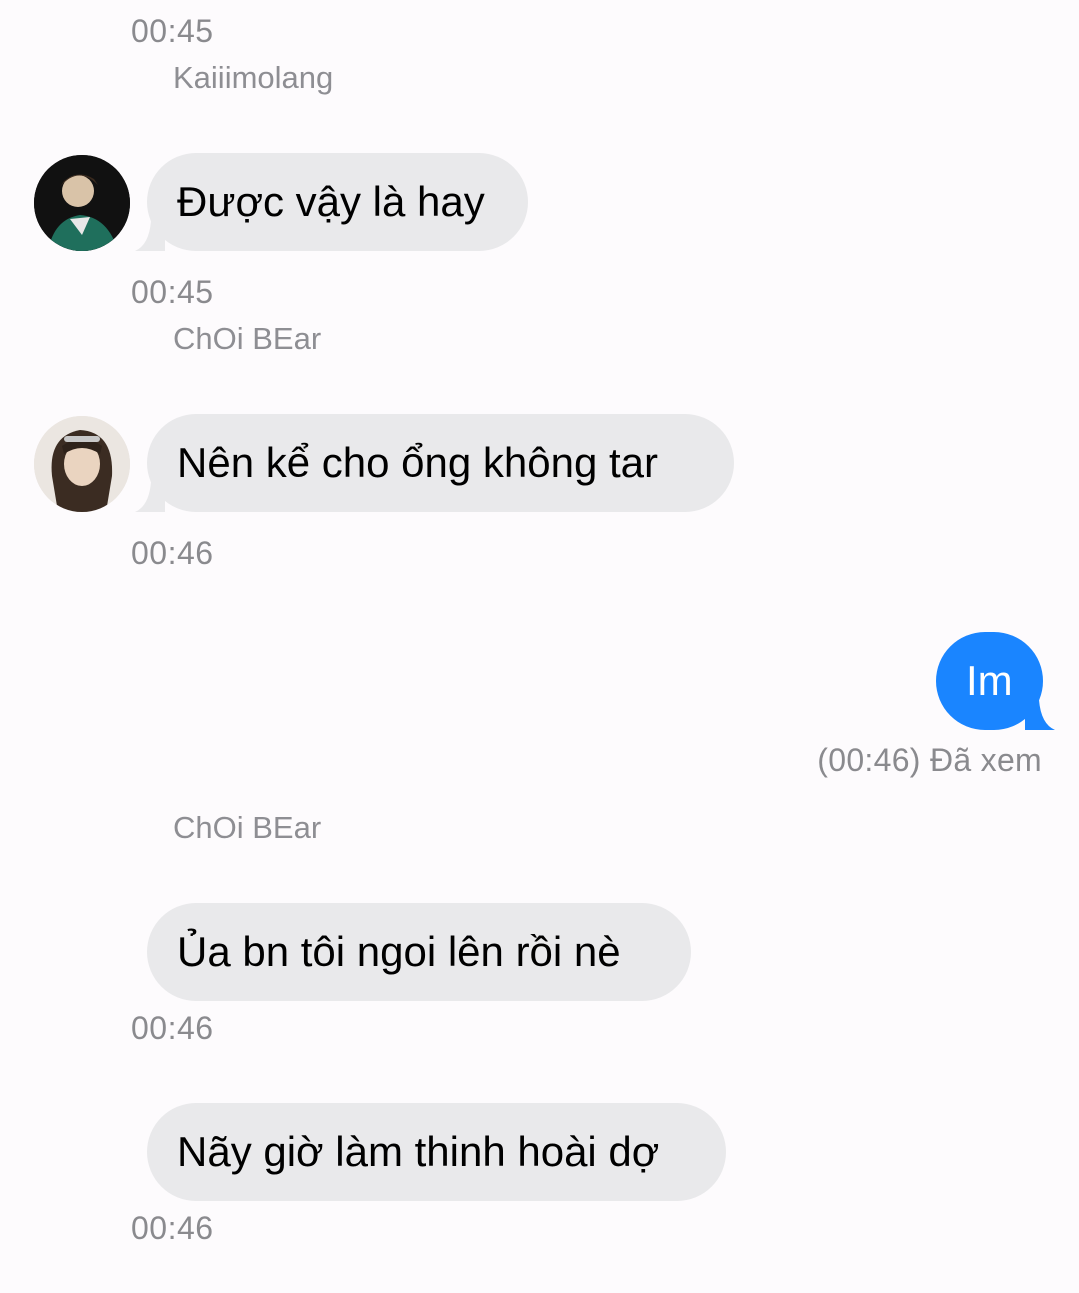 The height and width of the screenshot is (1293, 1079). What do you see at coordinates (929, 760) in the screenshot?
I see `seen-status: (00:46) Đã xem` at bounding box center [929, 760].